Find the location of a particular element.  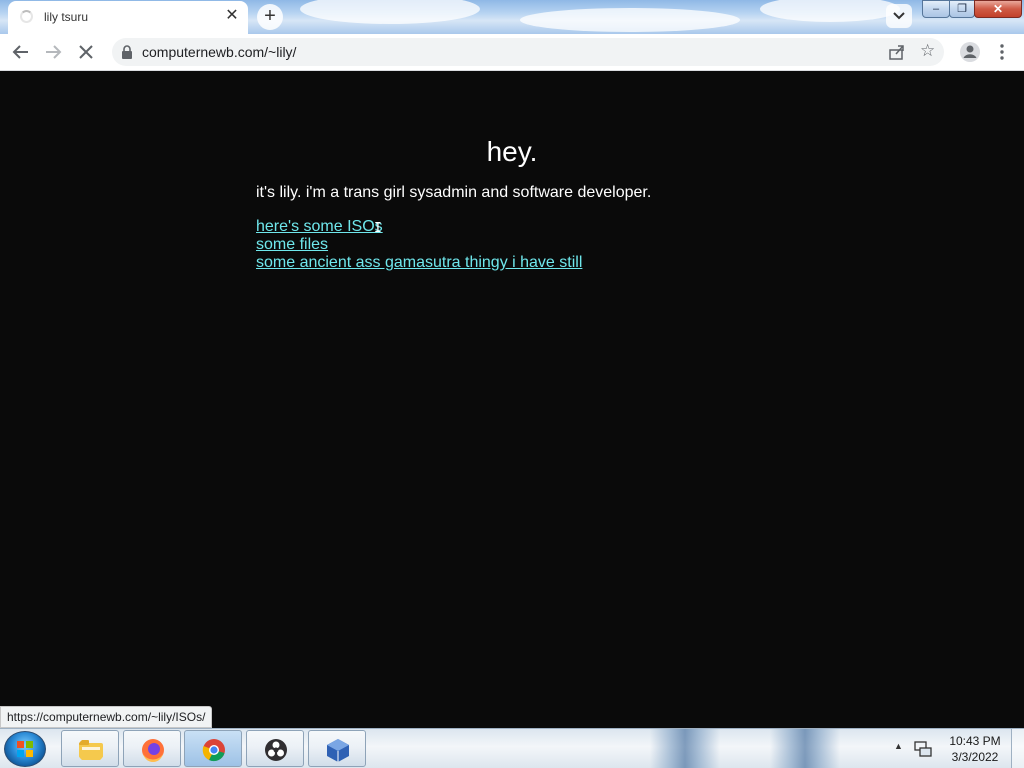

link-status-bubble: https://computernewb.com/~lily/ISOs/ is located at coordinates (106, 717).